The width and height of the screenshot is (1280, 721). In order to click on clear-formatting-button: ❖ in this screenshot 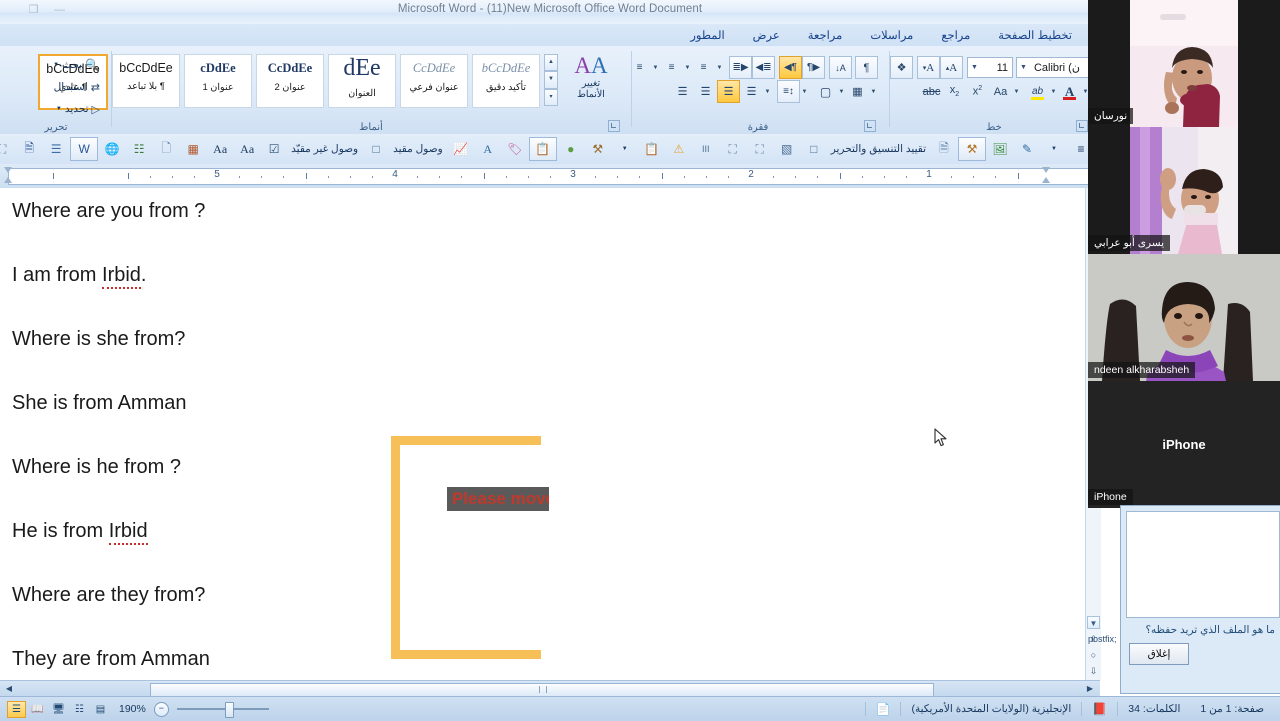, I will do `click(901, 67)`.